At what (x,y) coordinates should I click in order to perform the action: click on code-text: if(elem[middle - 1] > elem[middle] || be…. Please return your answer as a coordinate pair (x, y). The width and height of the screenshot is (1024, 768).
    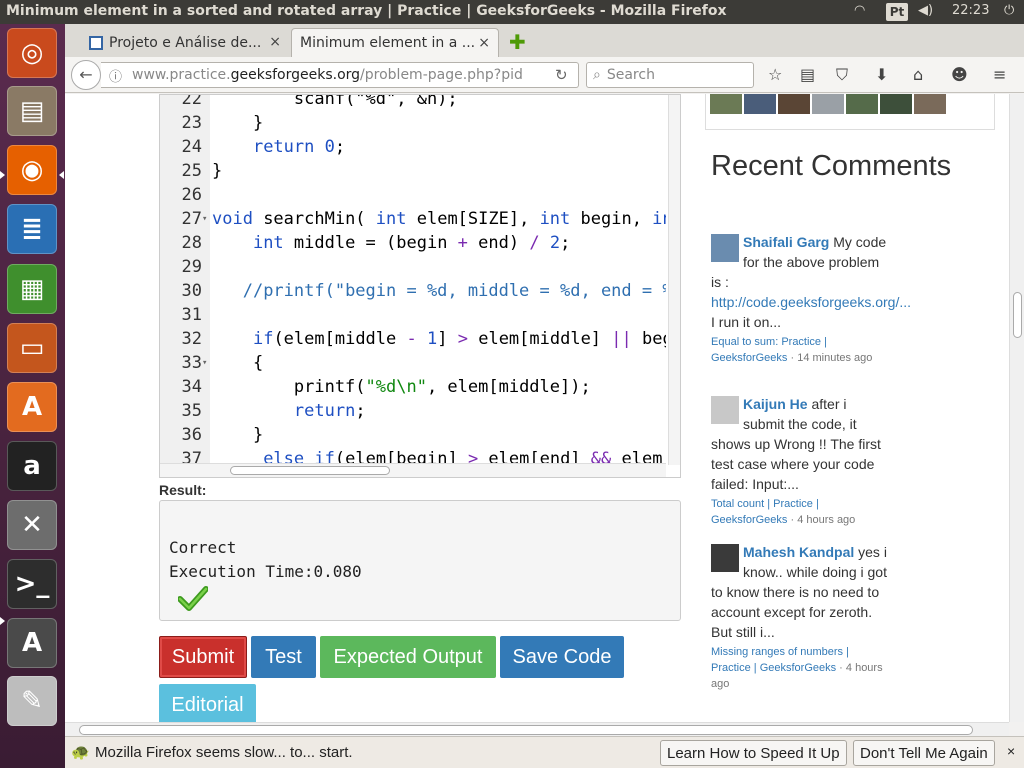
    Looking at the image, I should click on (459, 339).